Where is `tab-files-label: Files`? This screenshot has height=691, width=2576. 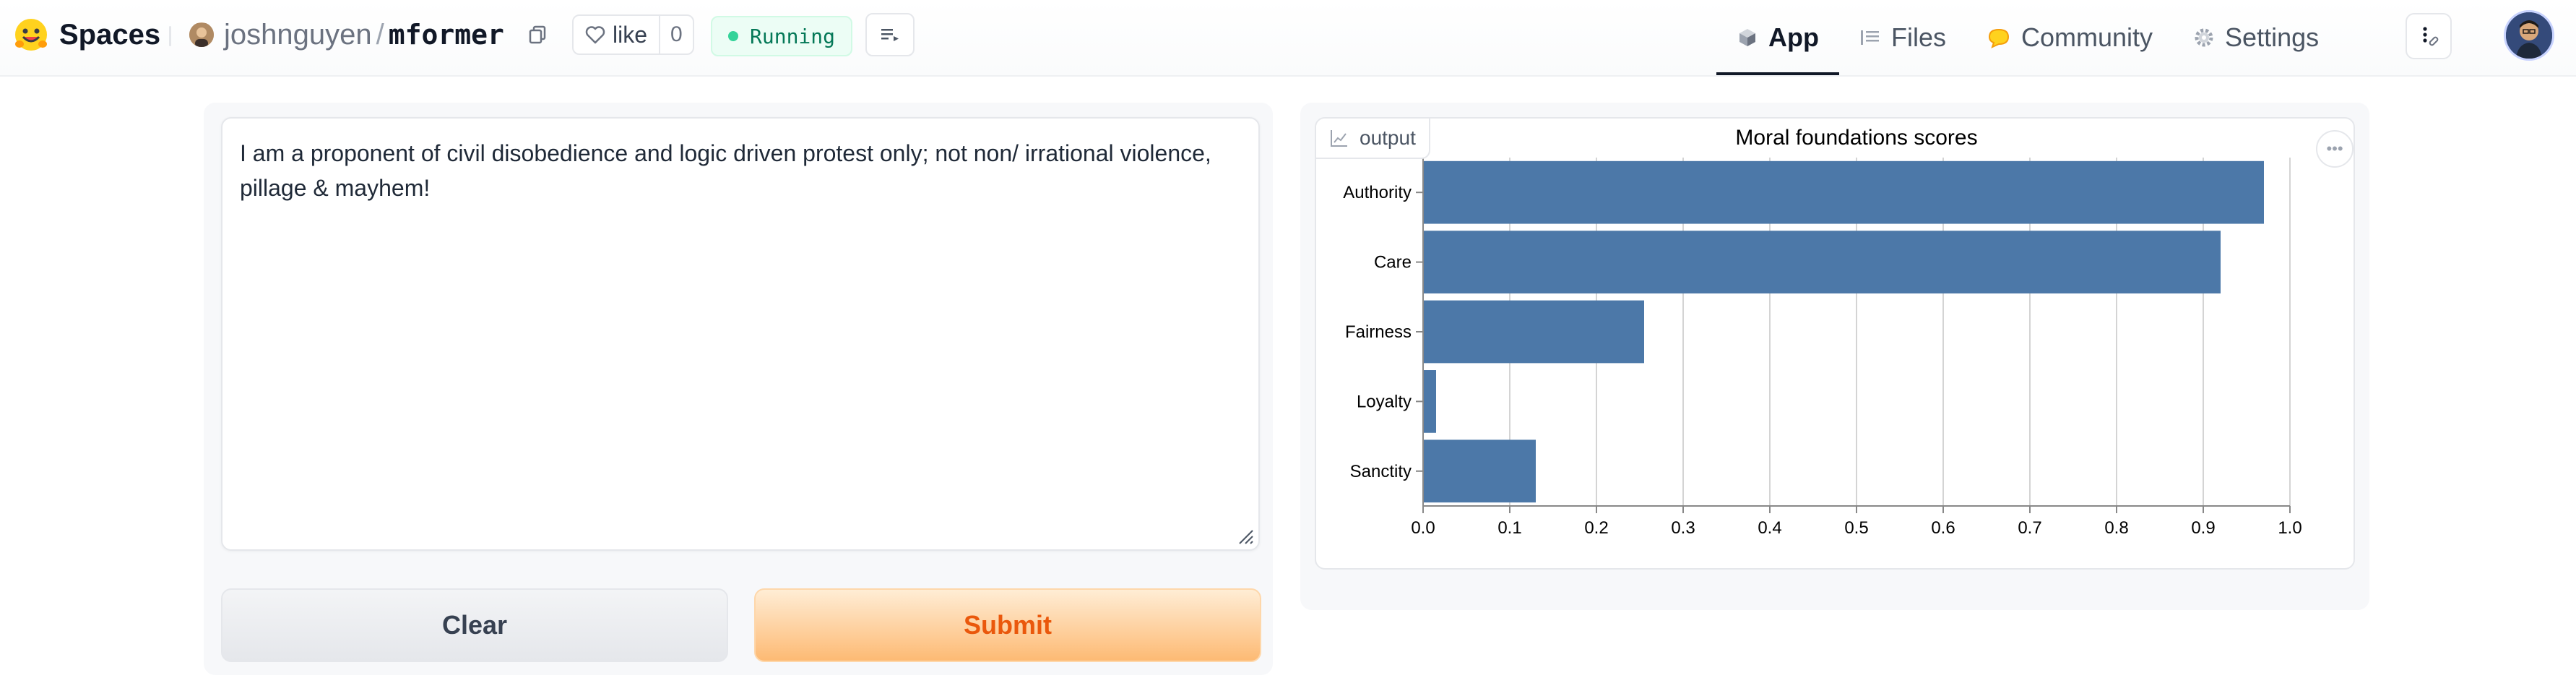 tab-files-label: Files is located at coordinates (1918, 37).